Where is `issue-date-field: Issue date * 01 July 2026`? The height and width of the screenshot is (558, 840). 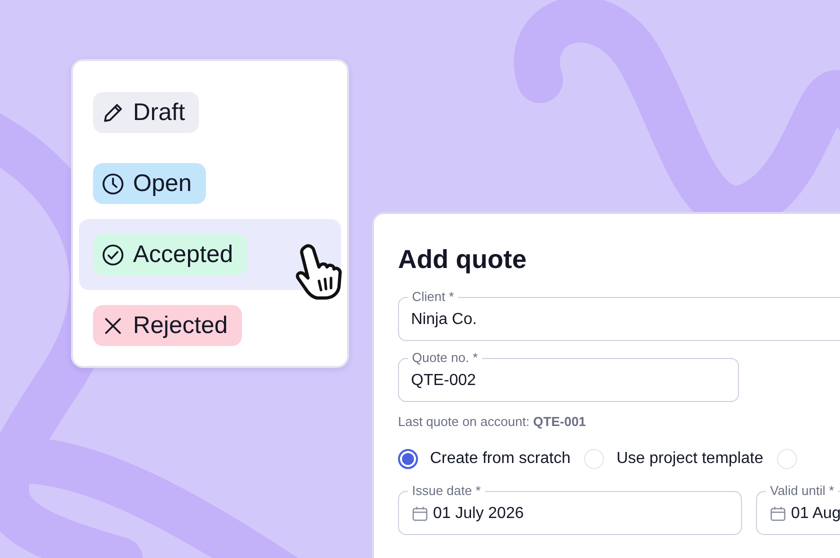
issue-date-field: Issue date * 01 July 2026 is located at coordinates (570, 509).